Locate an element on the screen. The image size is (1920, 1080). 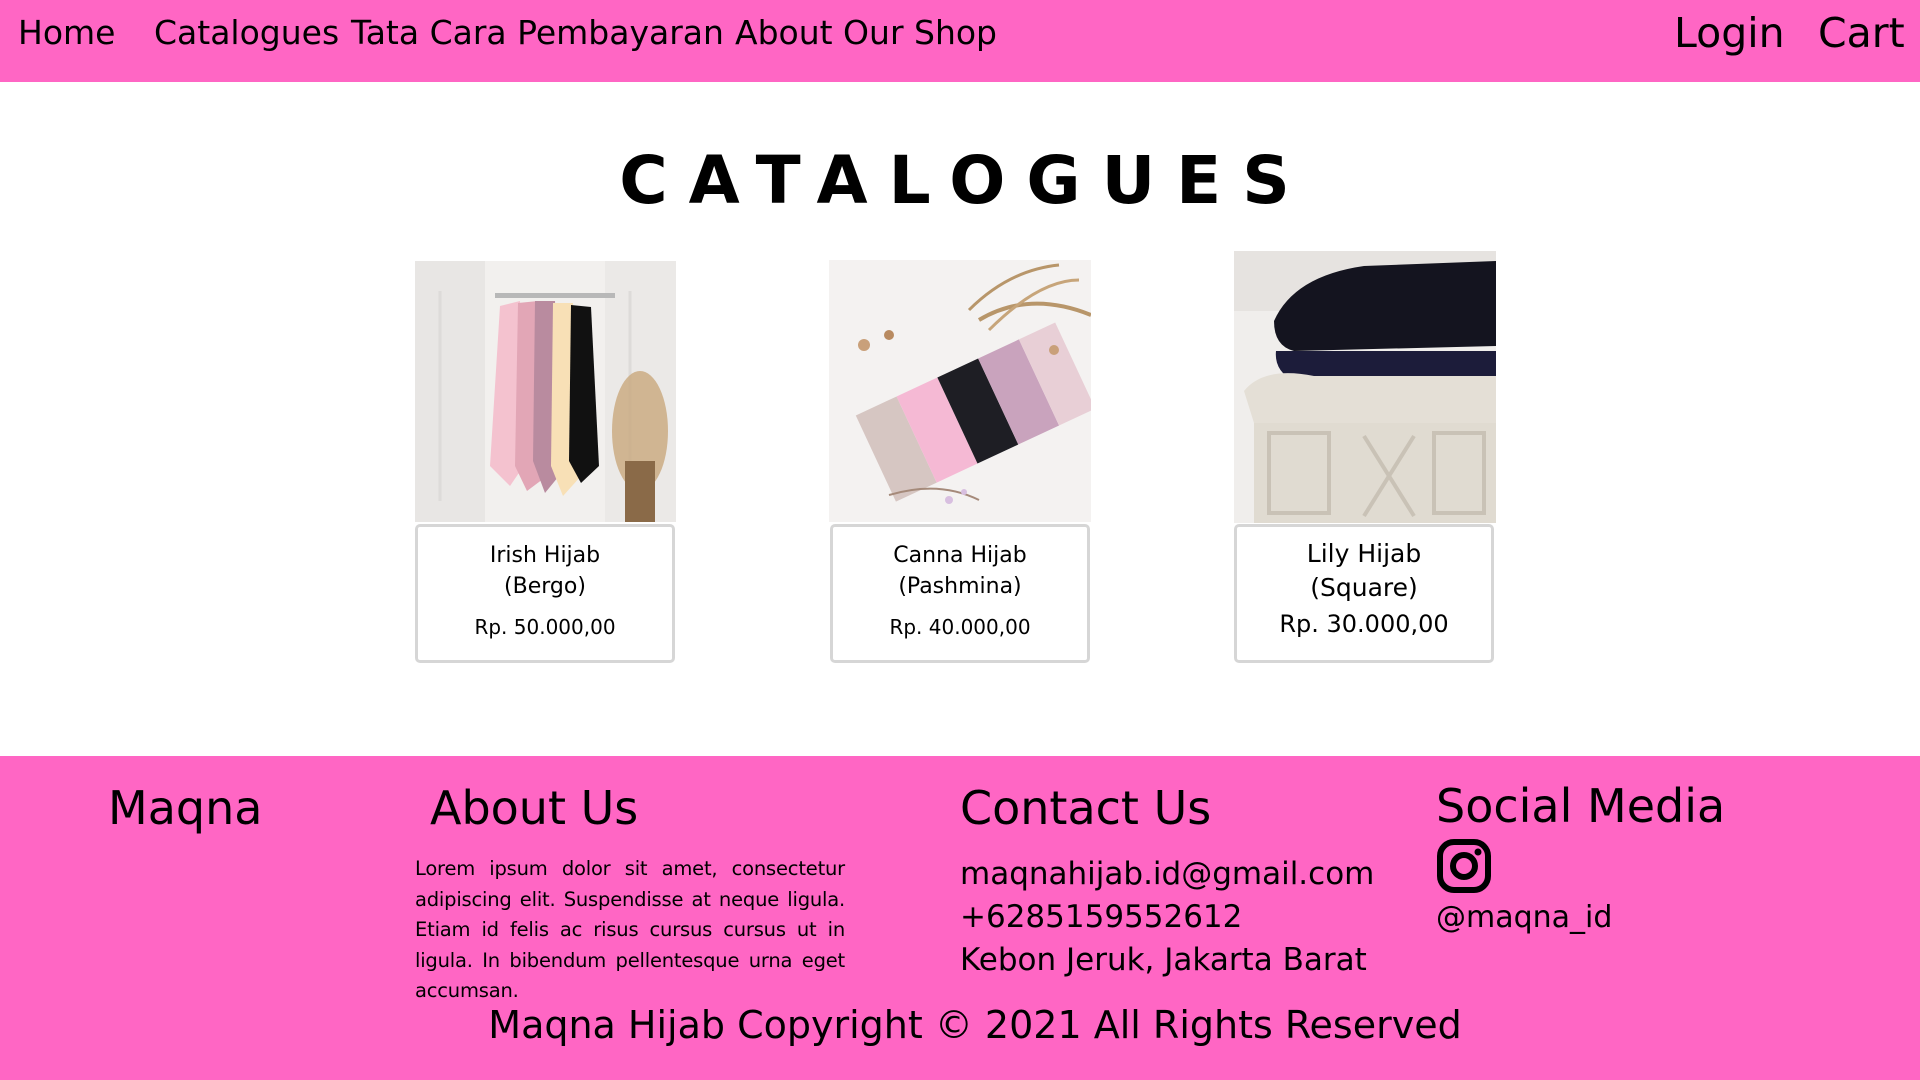
instagram-handle: @maqna_id is located at coordinates (1524, 918).